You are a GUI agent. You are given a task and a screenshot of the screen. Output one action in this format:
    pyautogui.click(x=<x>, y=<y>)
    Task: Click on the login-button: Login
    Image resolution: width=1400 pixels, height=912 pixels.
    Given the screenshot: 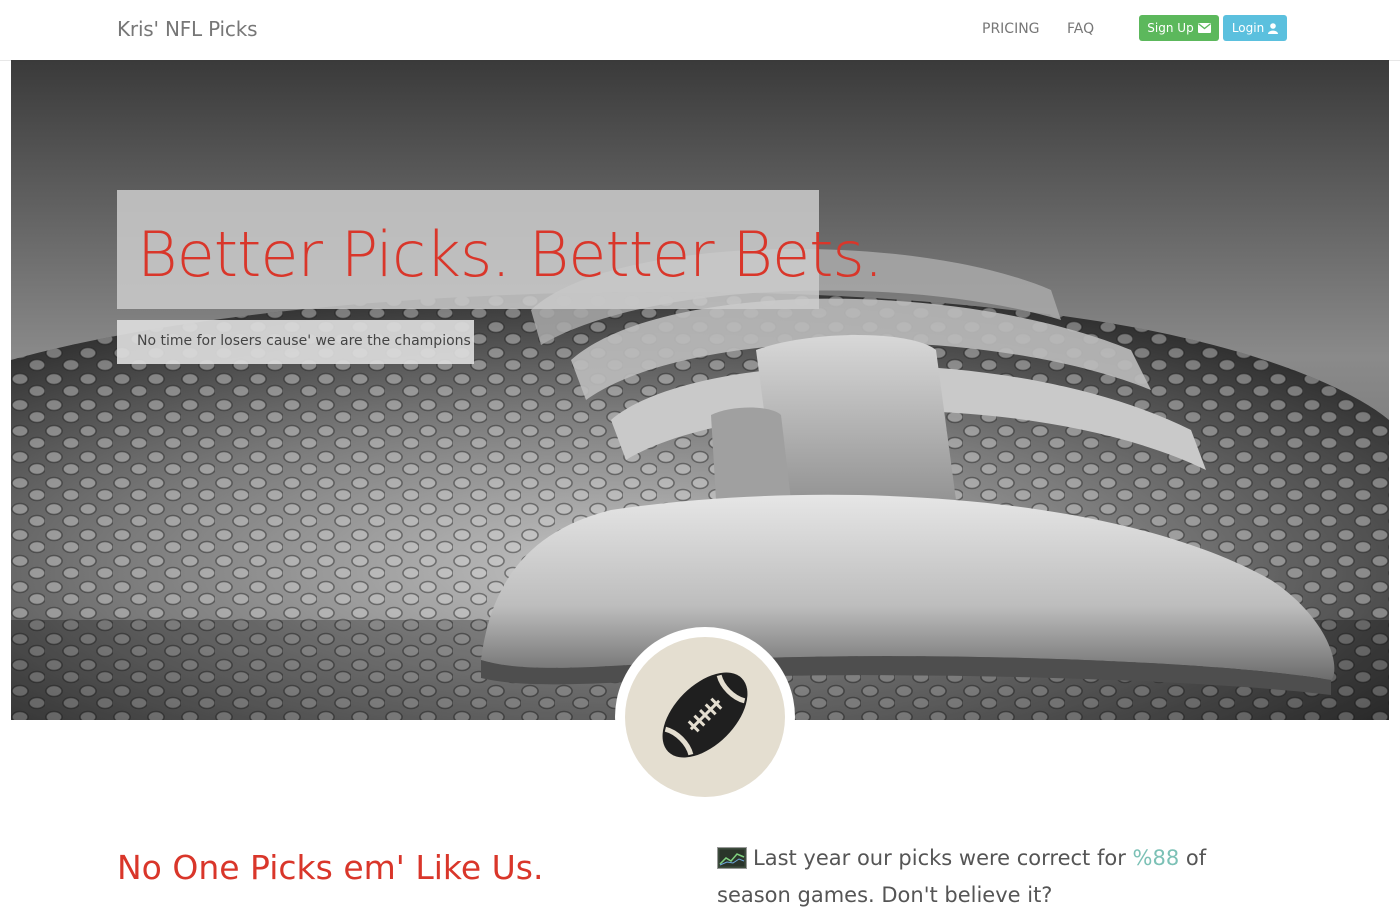 What is the action you would take?
    pyautogui.click(x=1255, y=28)
    